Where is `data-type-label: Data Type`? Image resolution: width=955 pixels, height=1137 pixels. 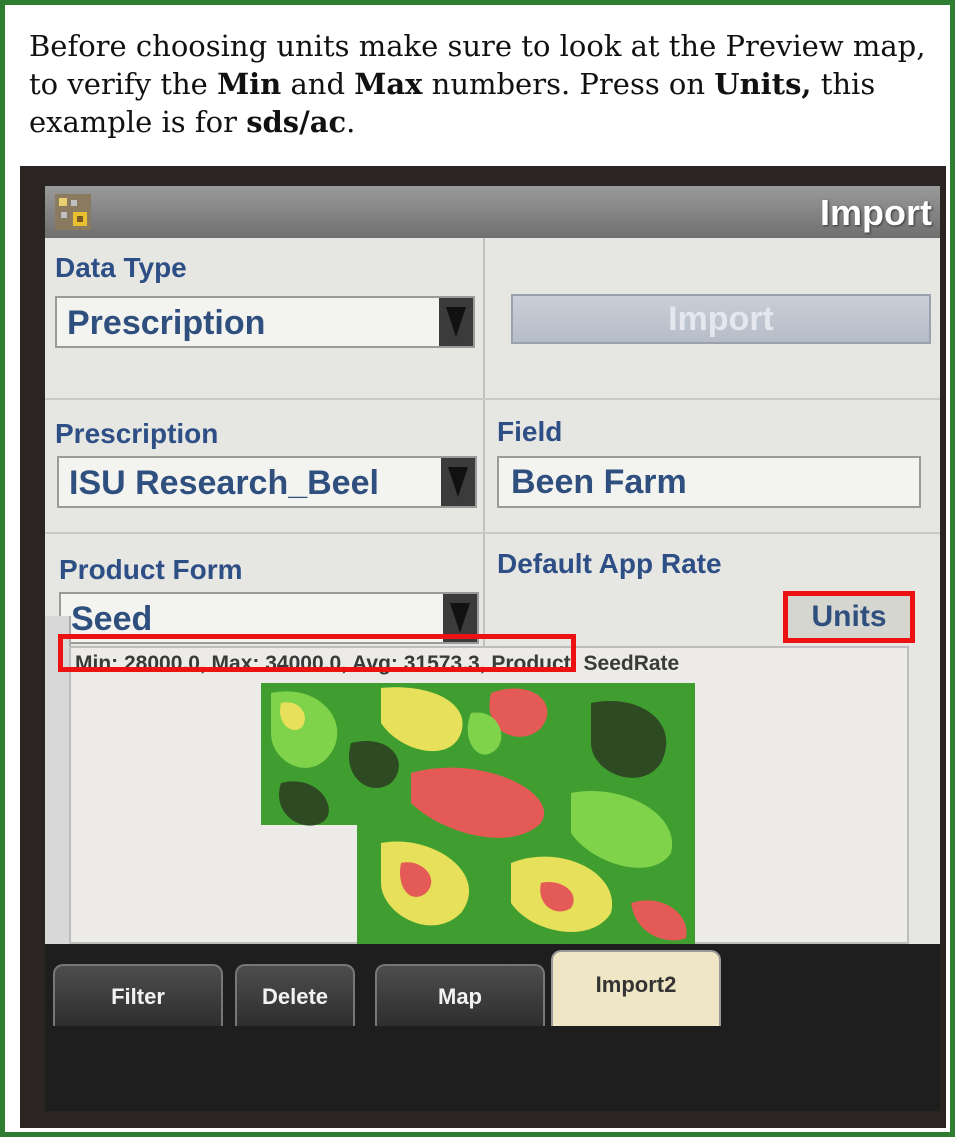 data-type-label: Data Type is located at coordinates (121, 267).